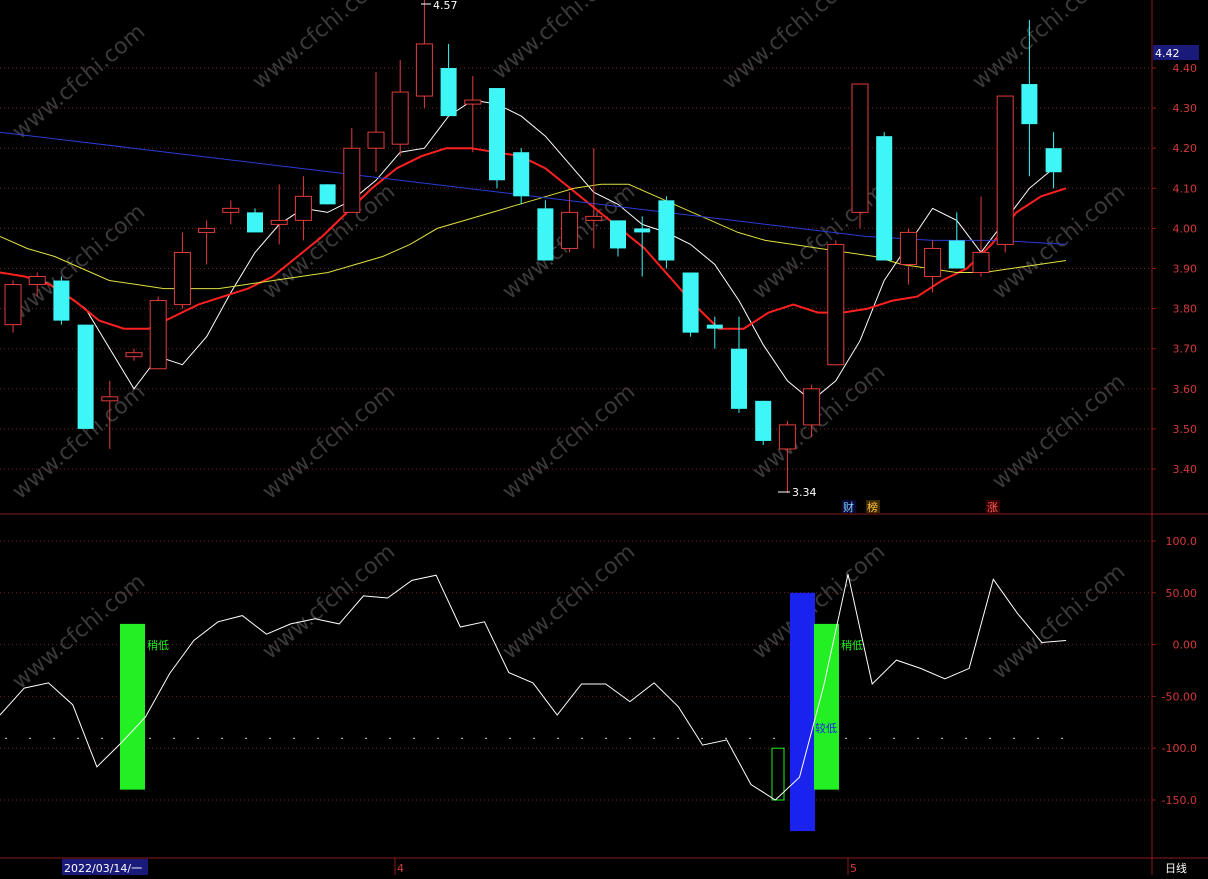 The width and height of the screenshot is (1208, 879). I want to click on marker-finance: 财, so click(848, 507).